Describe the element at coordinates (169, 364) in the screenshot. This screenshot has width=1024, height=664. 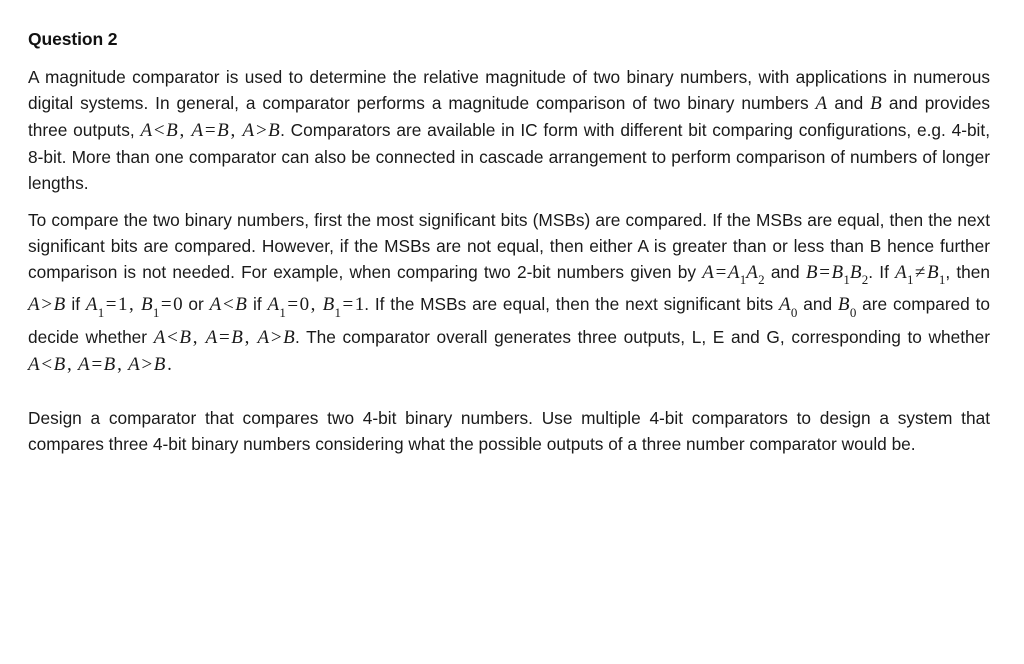
I see `text-period: .` at that location.